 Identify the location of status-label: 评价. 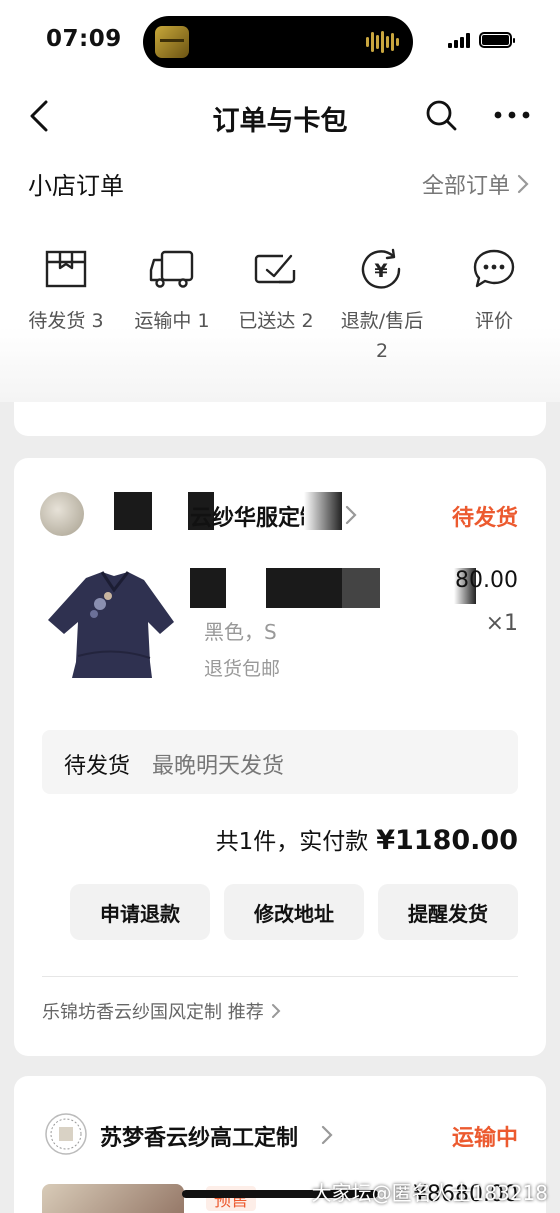
(493, 321).